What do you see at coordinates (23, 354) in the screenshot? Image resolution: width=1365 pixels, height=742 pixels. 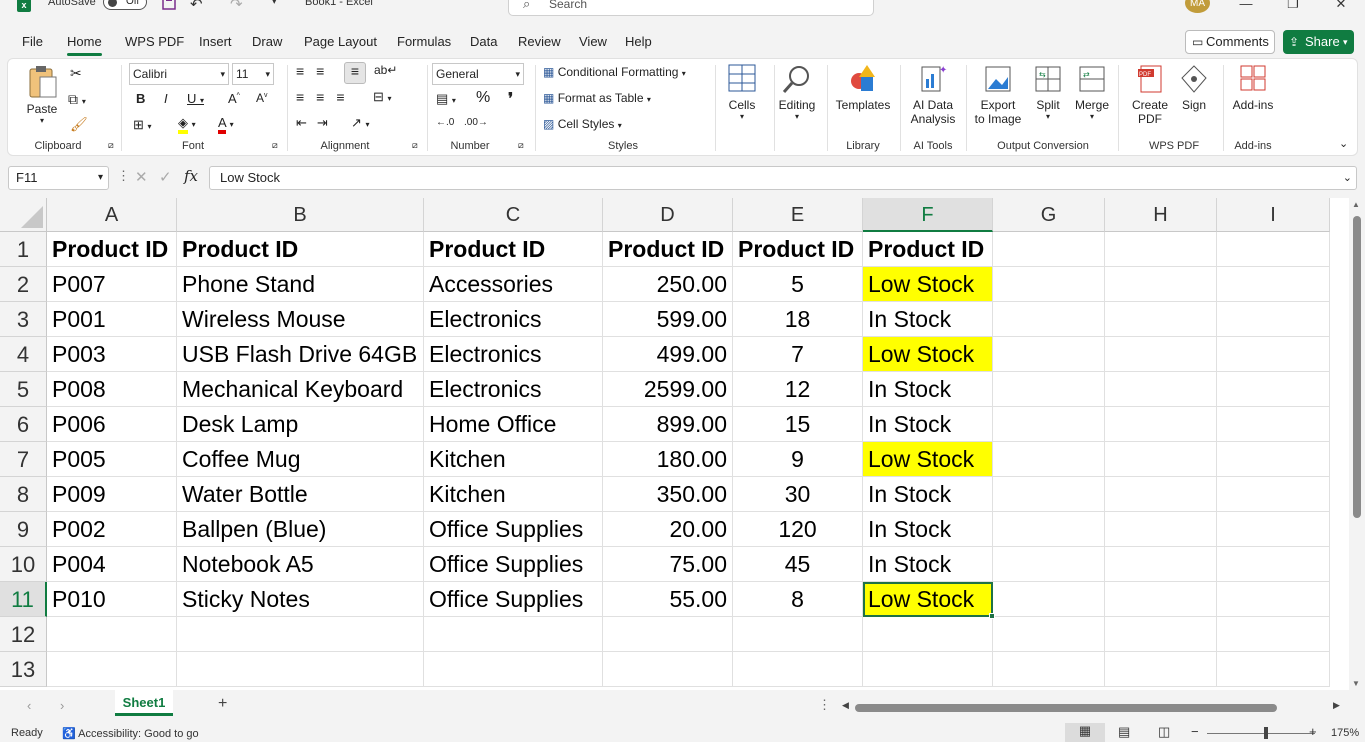 I see `row-header-4: 4` at bounding box center [23, 354].